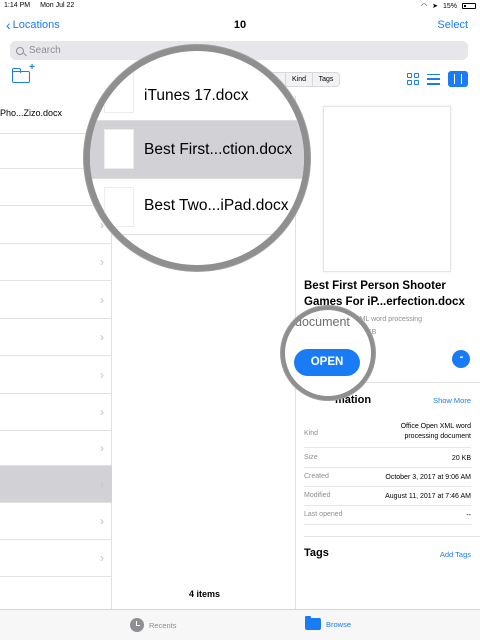 This screenshot has height=640, width=480. Describe the element at coordinates (435, 6) in the screenshot. I see `location-icon: ➤` at that location.